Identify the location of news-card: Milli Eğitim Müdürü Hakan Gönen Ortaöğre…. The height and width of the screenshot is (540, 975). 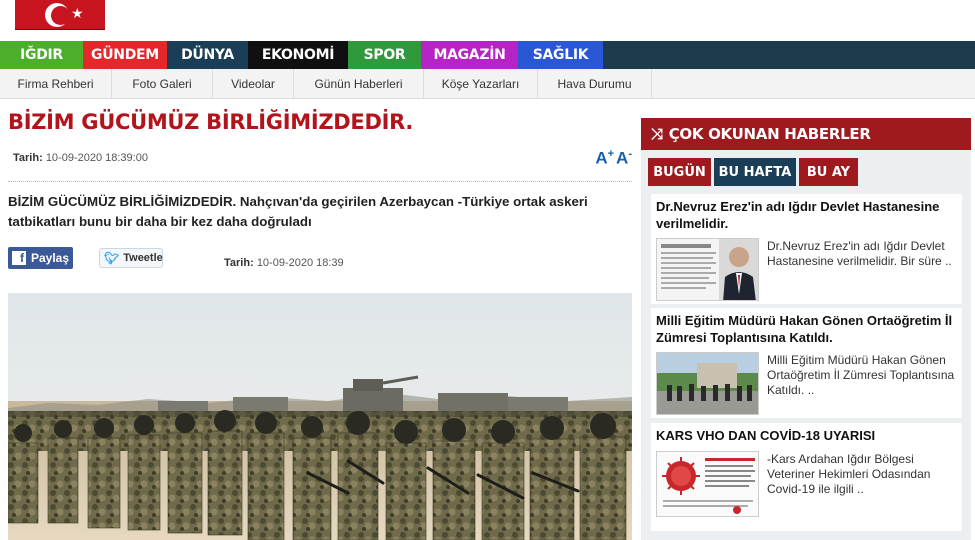
(806, 363).